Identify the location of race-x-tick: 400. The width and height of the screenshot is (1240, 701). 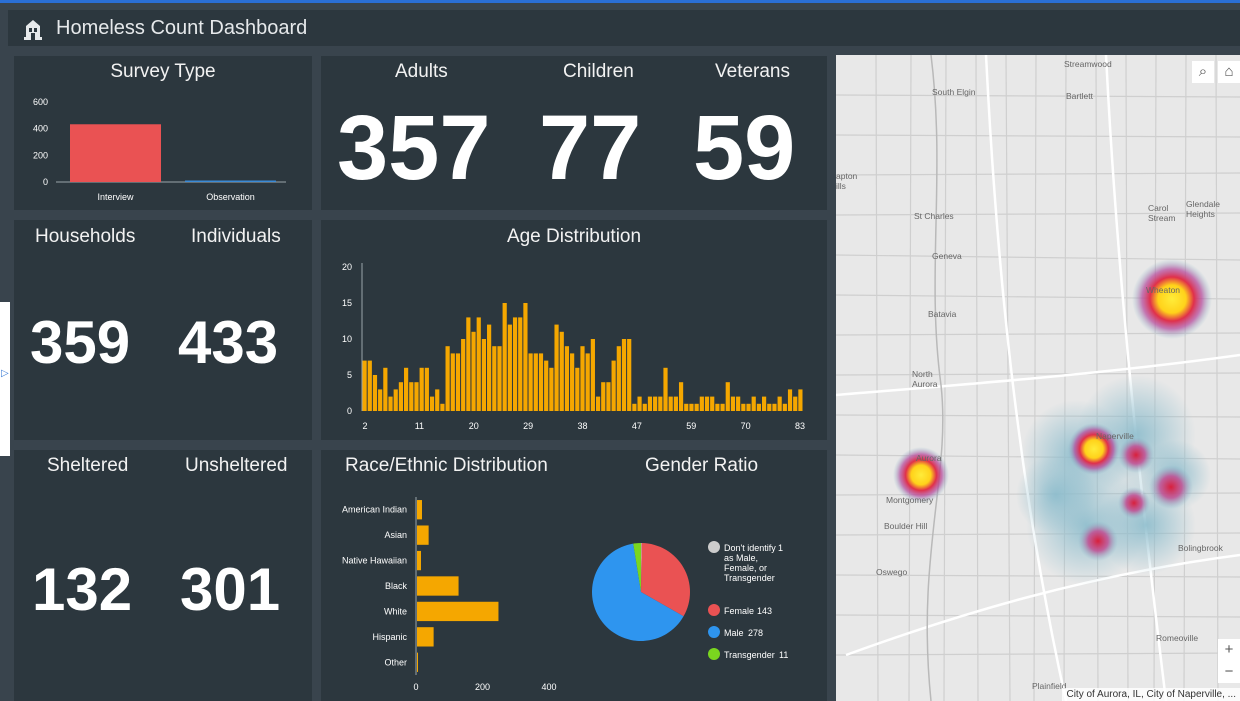
(548, 687).